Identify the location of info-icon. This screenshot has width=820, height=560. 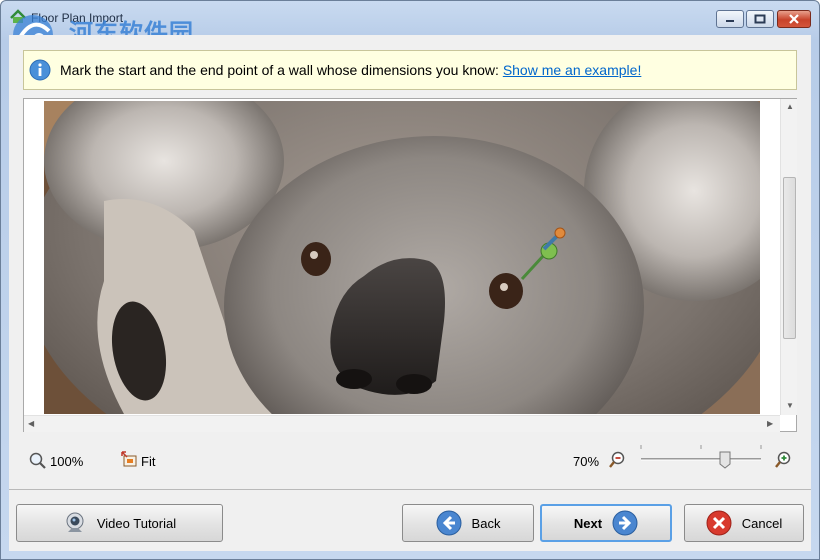
(40, 70).